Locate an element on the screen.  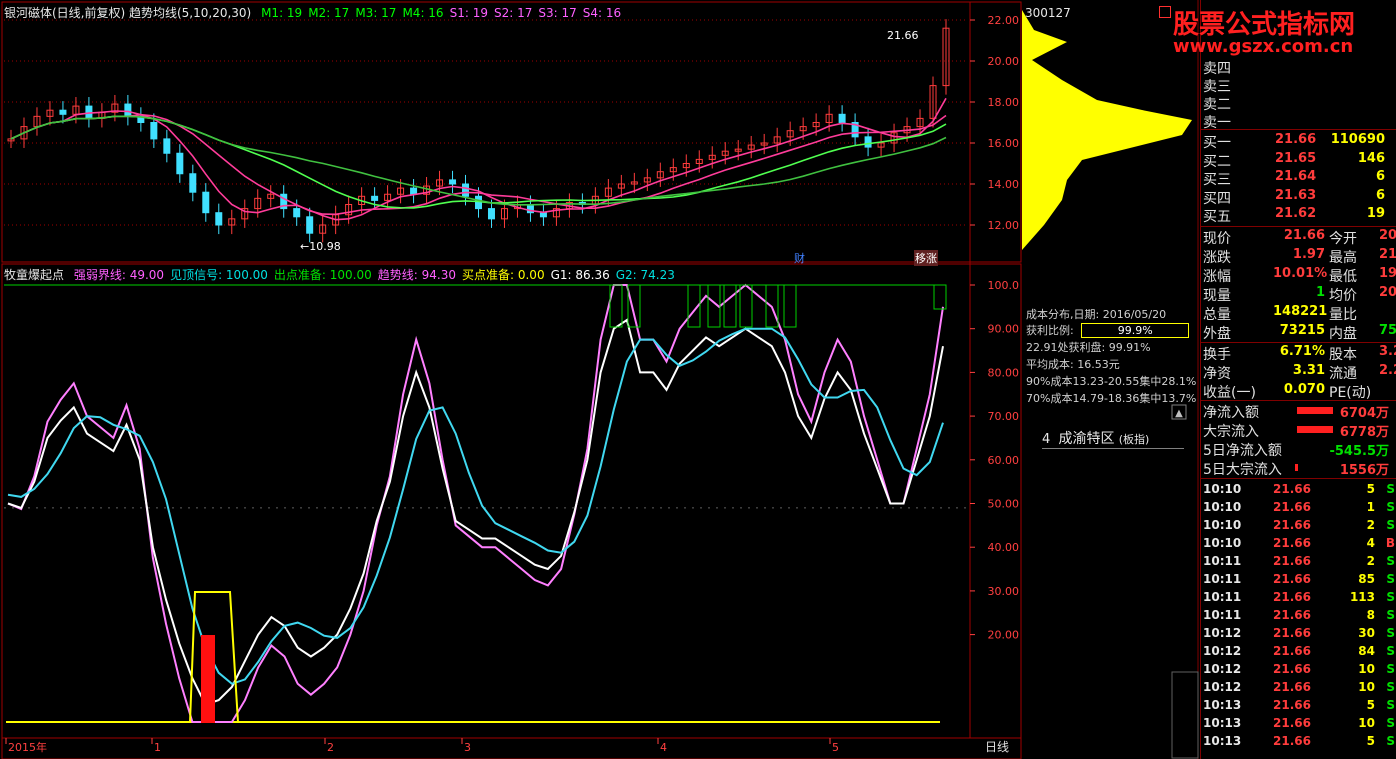
indicator-legend-item: G1: 86.36 is located at coordinates (580, 275).